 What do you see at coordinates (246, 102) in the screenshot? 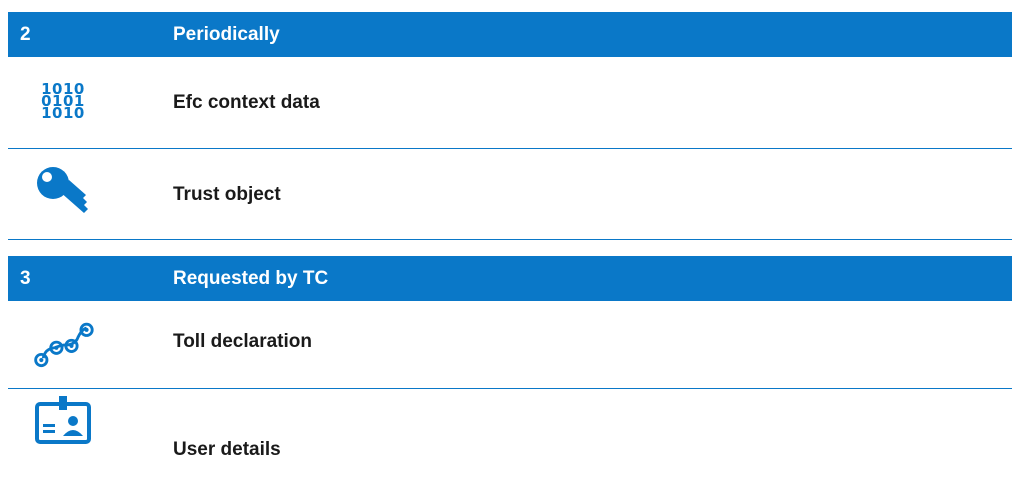
I see `item-label: Efc context data` at bounding box center [246, 102].